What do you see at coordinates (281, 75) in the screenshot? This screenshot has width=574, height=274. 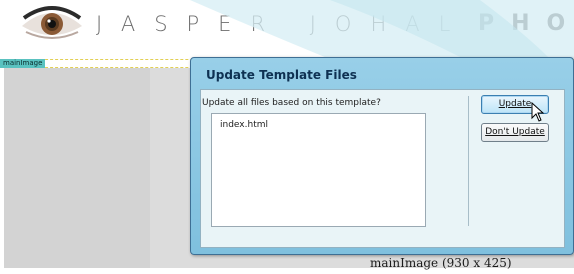 I see `dialog-title: Update Template Files` at bounding box center [281, 75].